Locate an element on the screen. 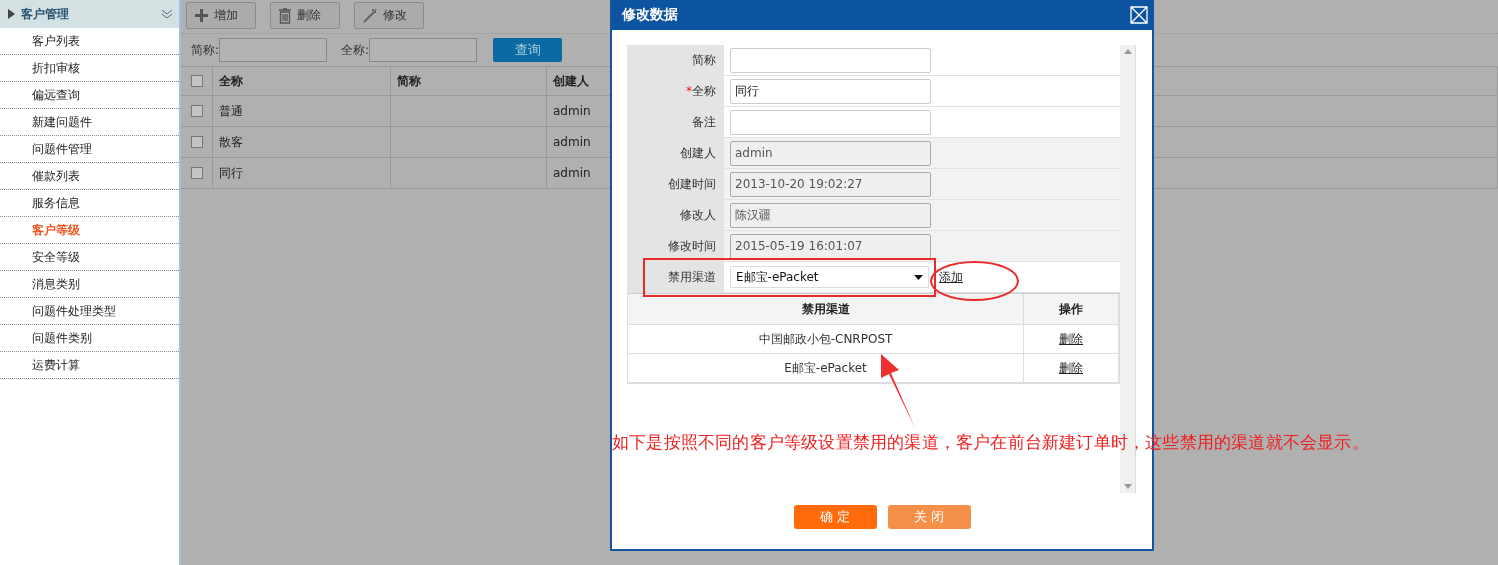 The width and height of the screenshot is (1498, 565). column-header: 禁用渠道 is located at coordinates (826, 309).